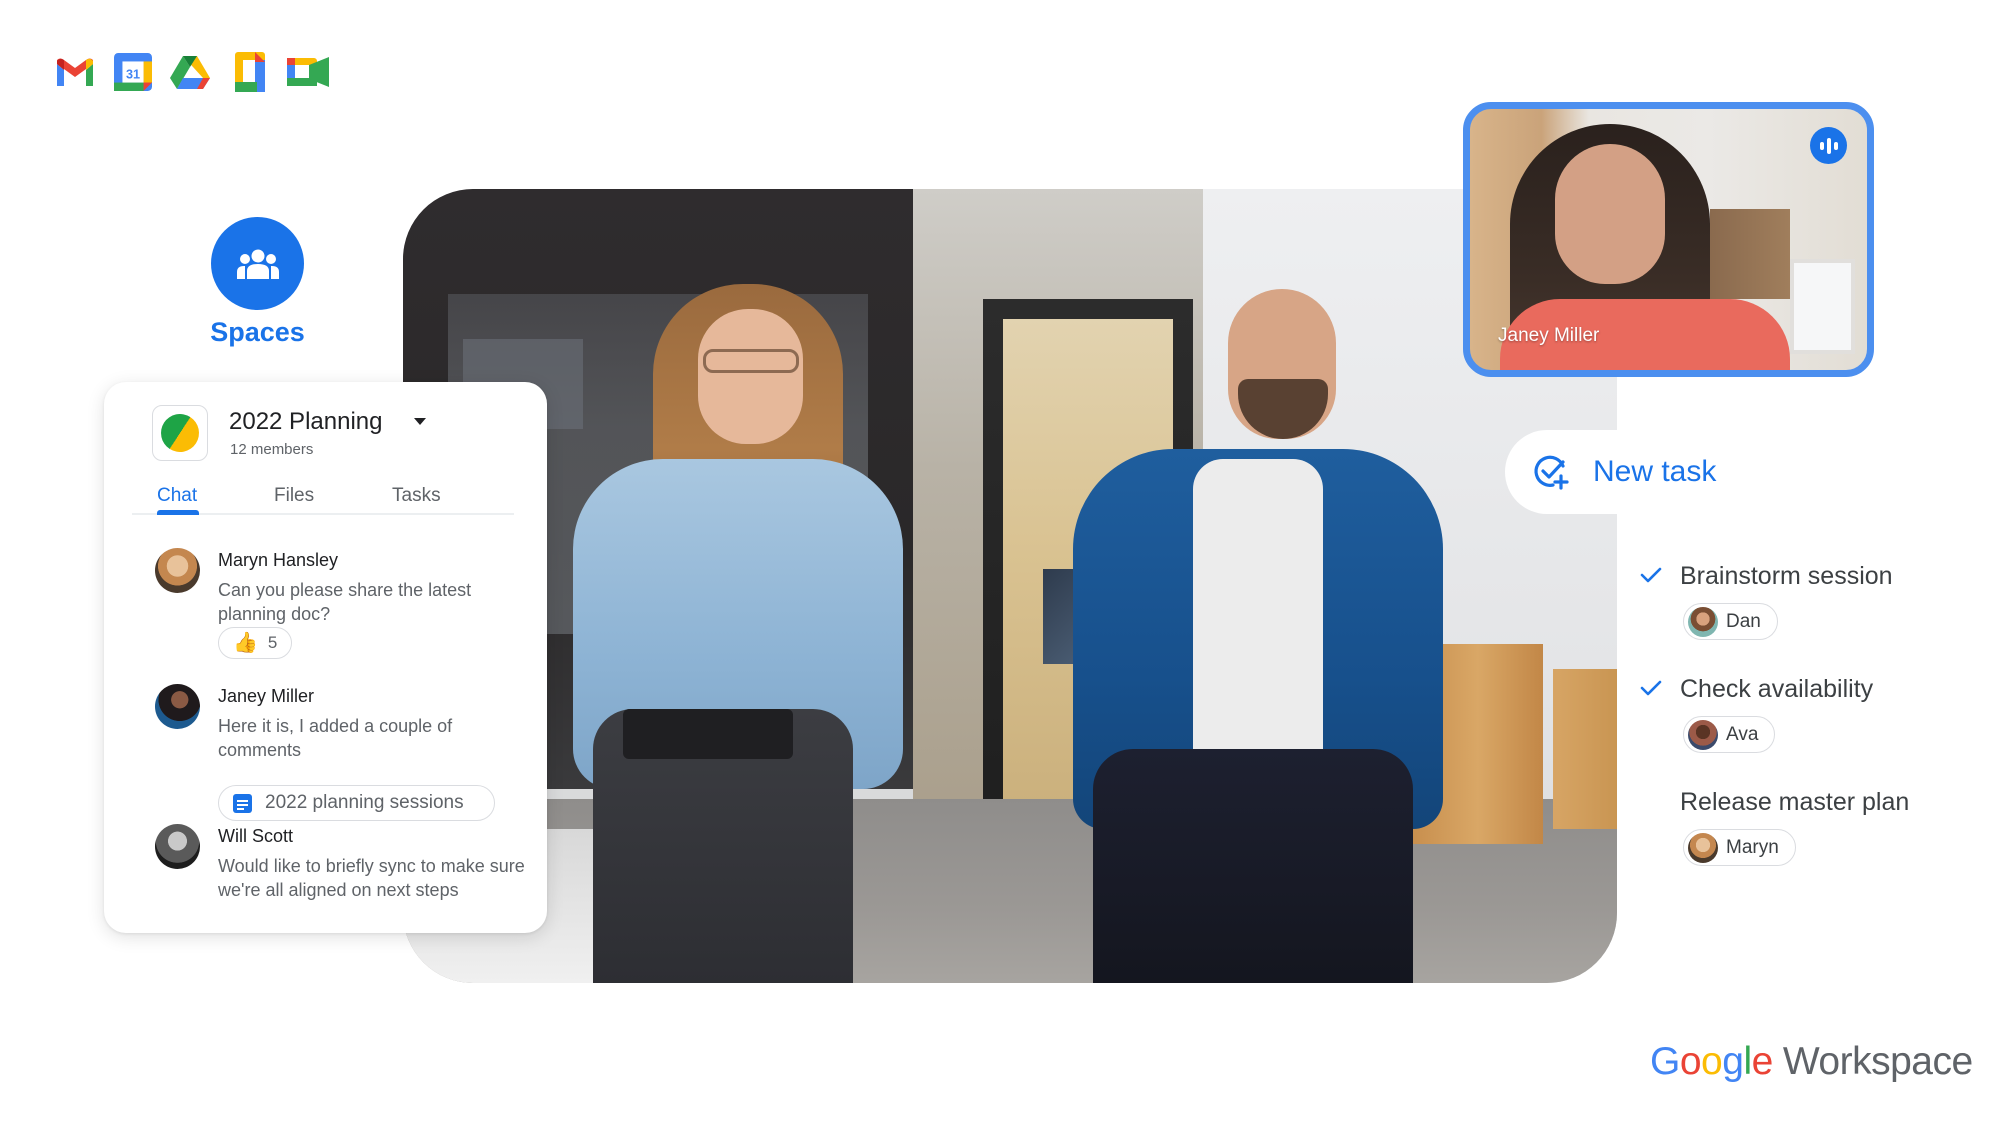 The image size is (2000, 1125). Describe the element at coordinates (1795, 802) in the screenshot. I see `task-title: Release master plan` at that location.